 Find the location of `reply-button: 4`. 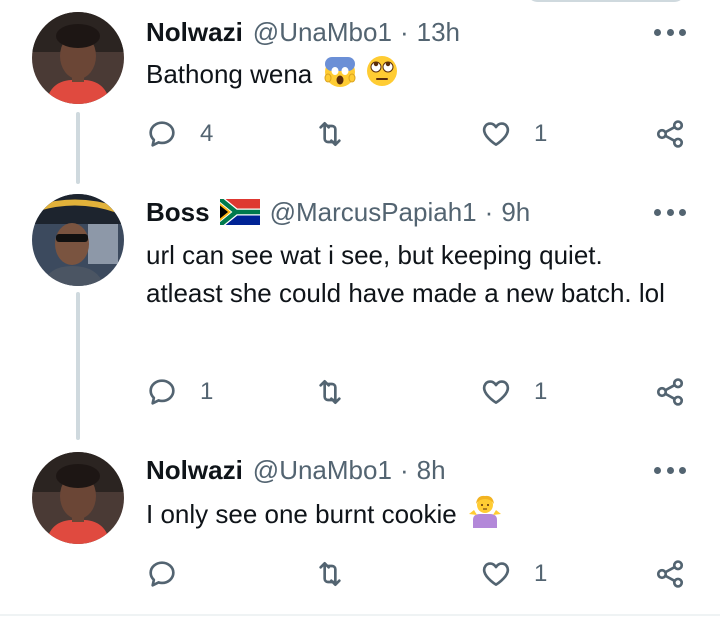

reply-button: 4 is located at coordinates (179, 134).